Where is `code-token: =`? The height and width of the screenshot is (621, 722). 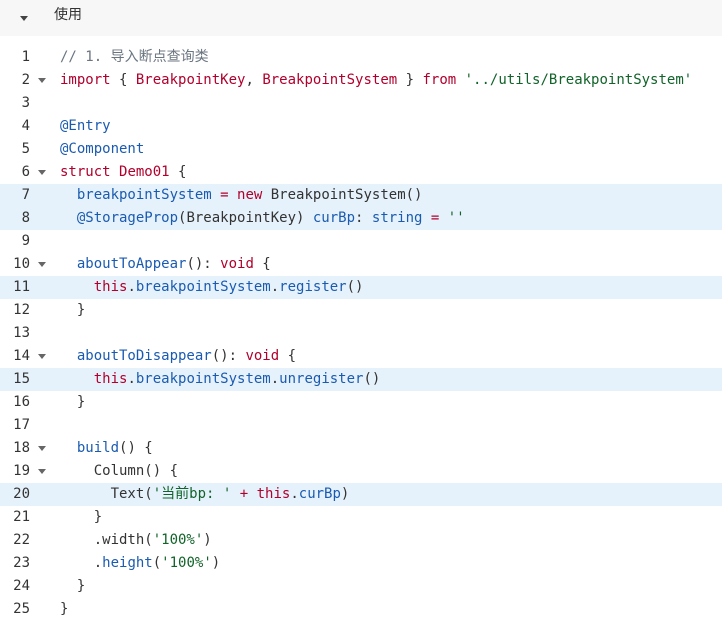
code-token: = is located at coordinates (224, 195).